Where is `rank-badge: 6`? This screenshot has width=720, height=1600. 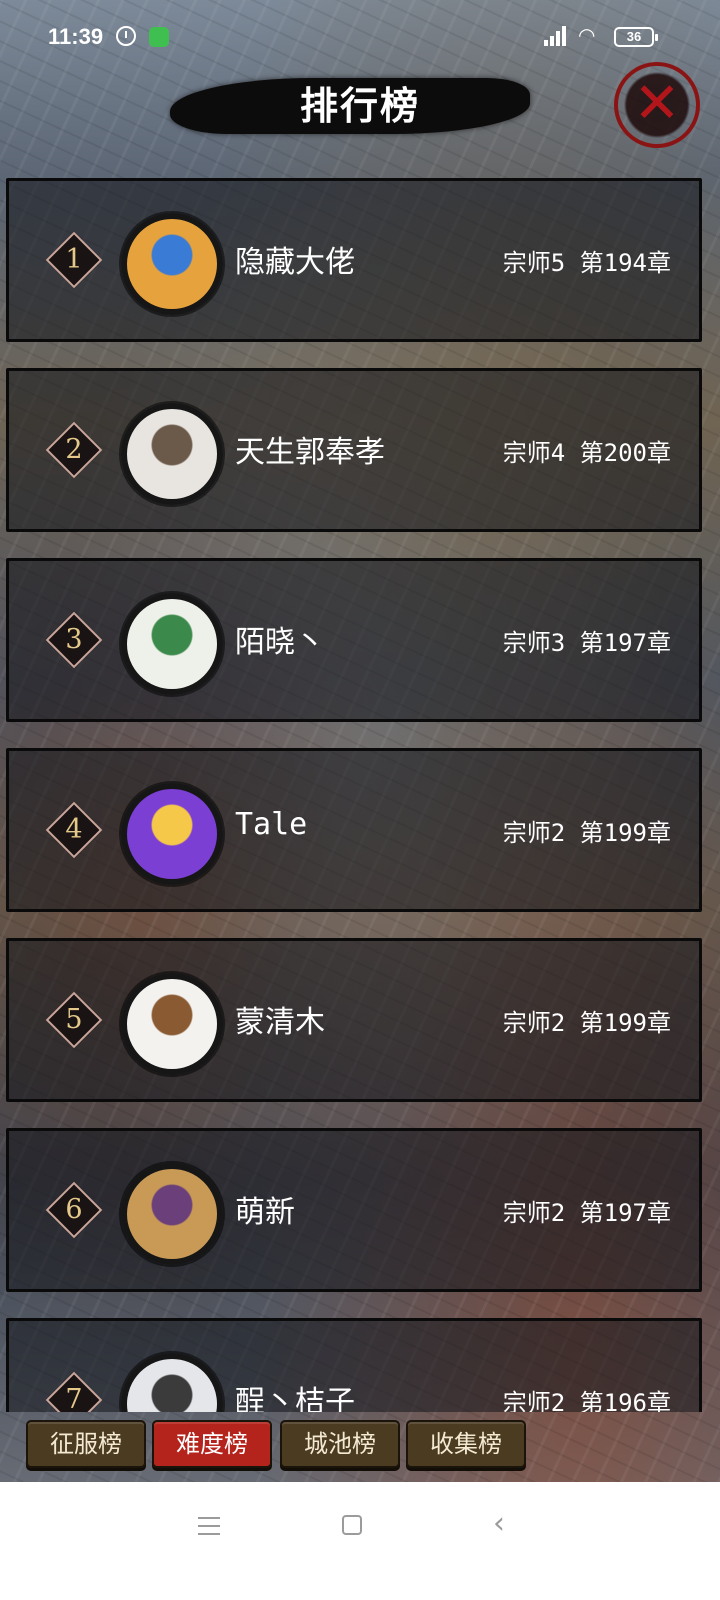
rank-badge: 6 is located at coordinates (74, 1210).